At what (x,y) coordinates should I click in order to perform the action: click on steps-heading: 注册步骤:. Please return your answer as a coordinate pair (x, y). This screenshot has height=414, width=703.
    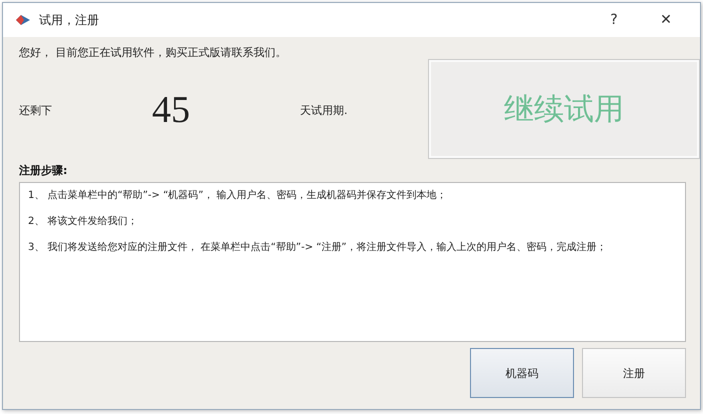
    Looking at the image, I should click on (43, 170).